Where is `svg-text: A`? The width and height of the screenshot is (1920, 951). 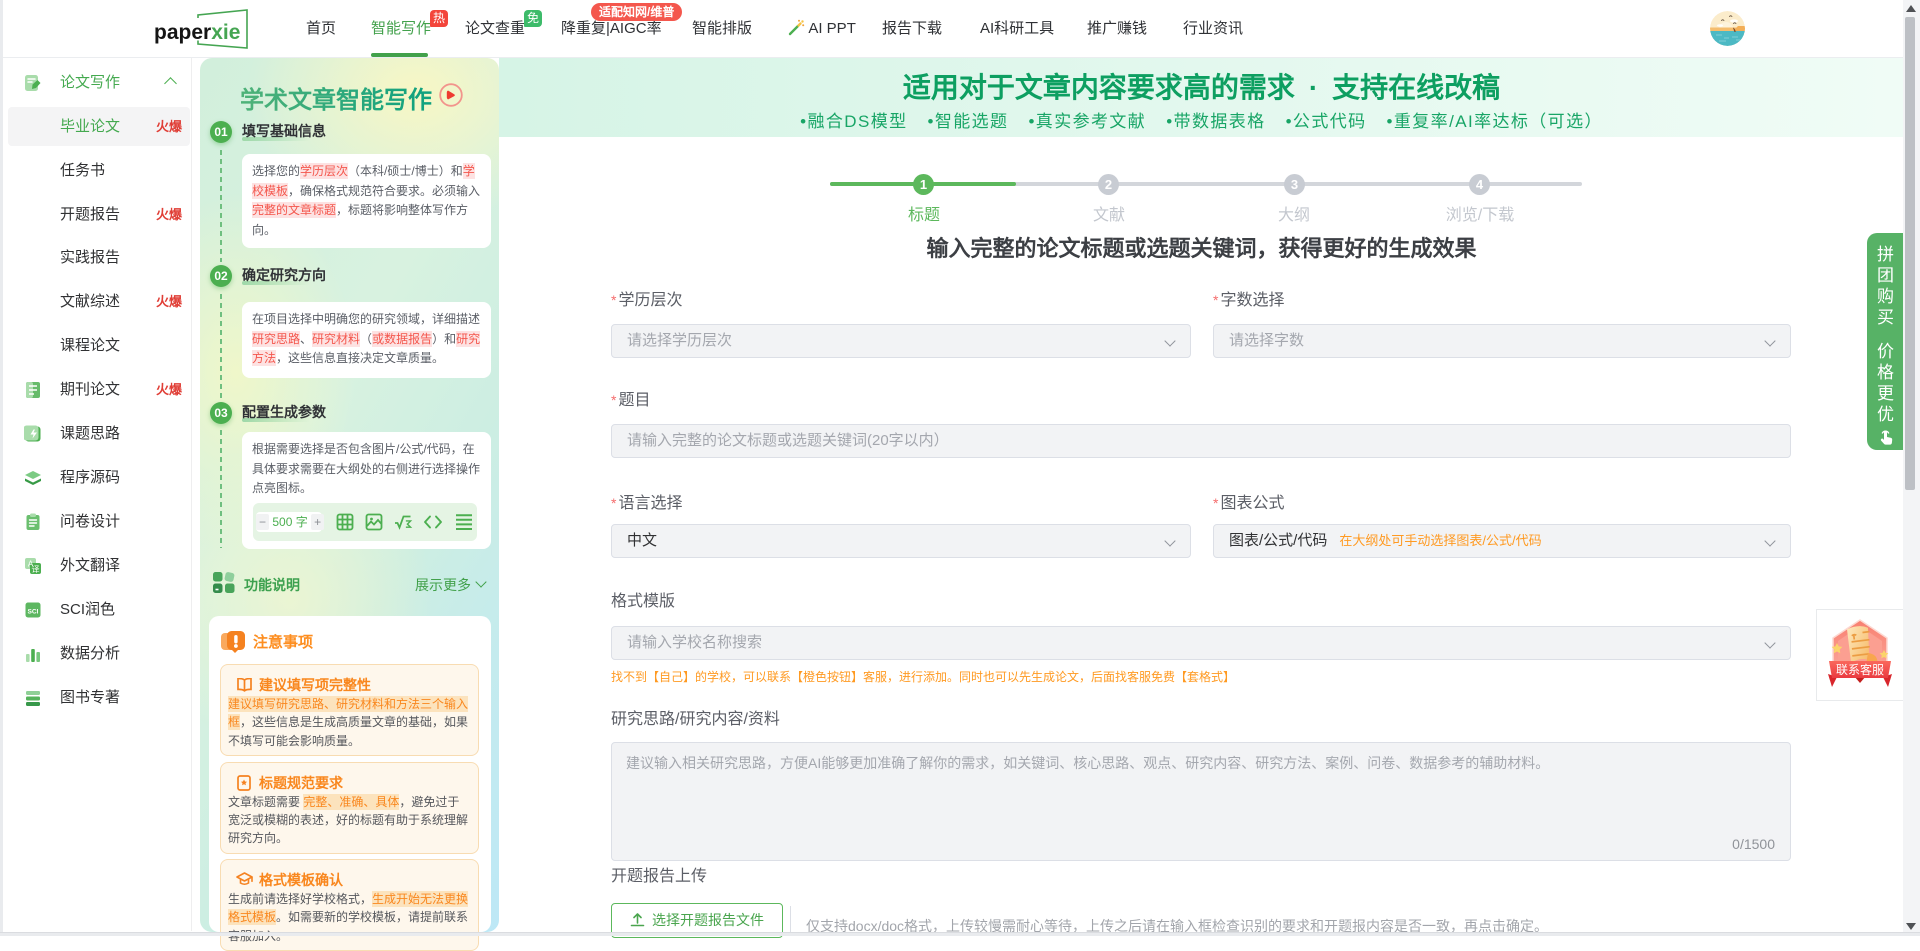
svg-text: A is located at coordinates (31, 564).